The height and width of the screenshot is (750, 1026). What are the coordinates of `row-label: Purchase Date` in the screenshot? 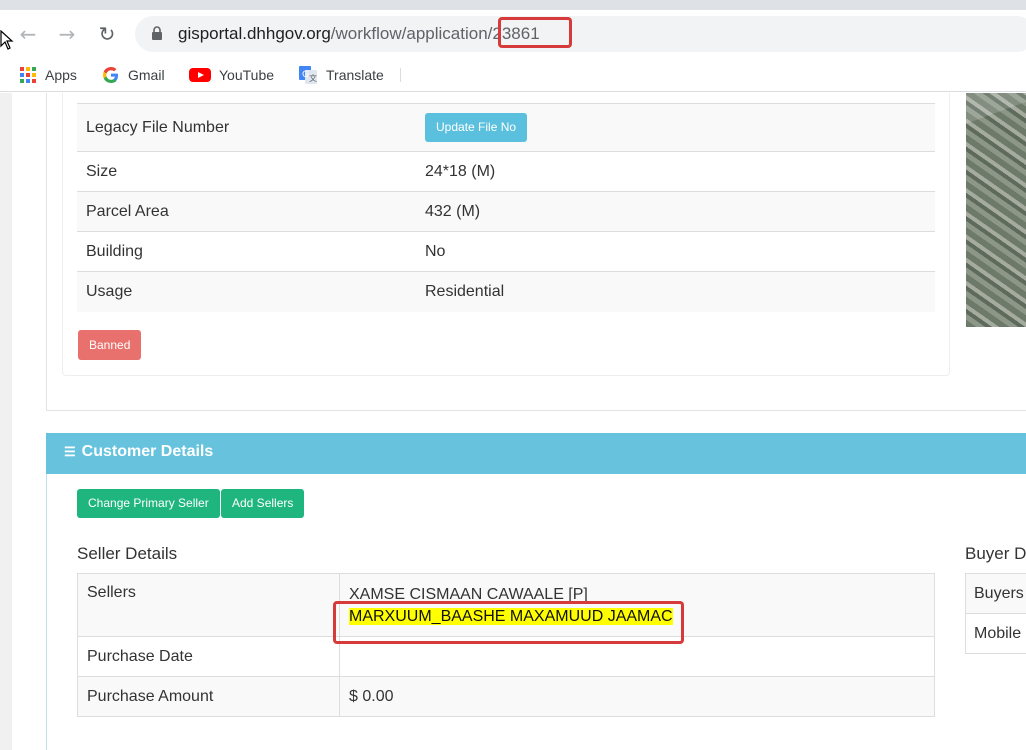 It's located at (208, 656).